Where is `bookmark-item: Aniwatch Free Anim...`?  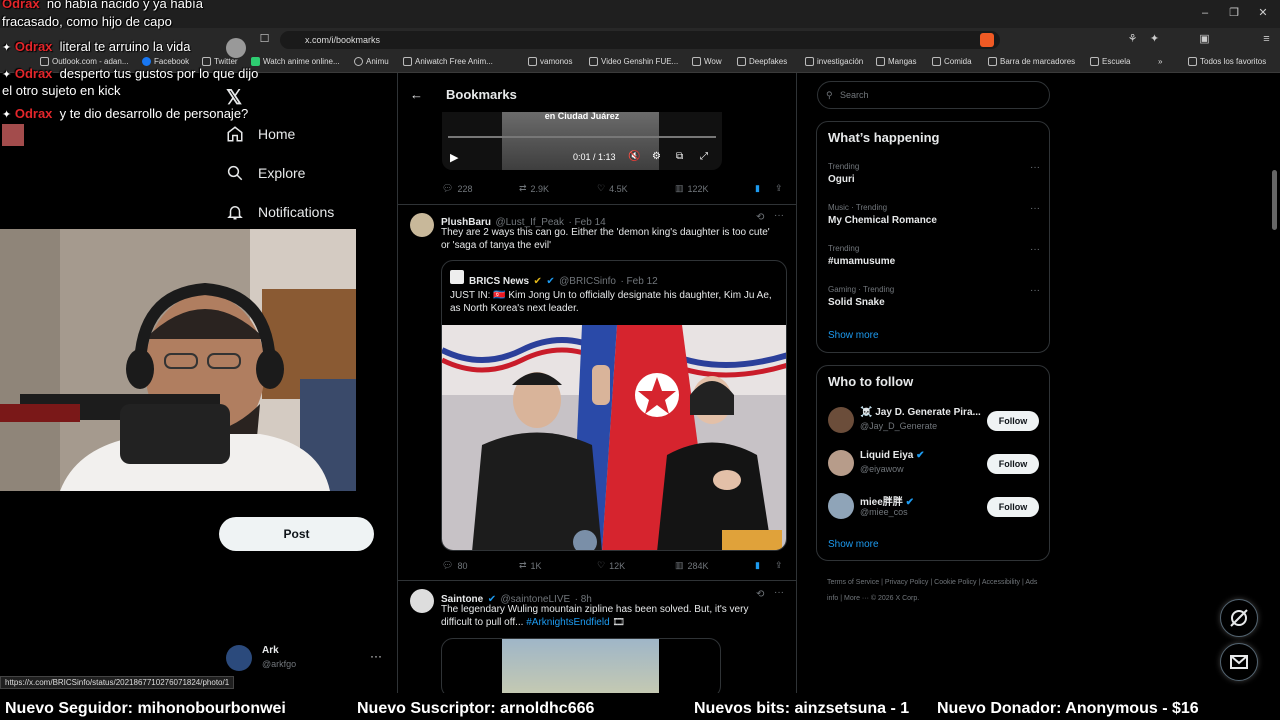
bookmark-item: Aniwatch Free Anim... is located at coordinates (448, 61).